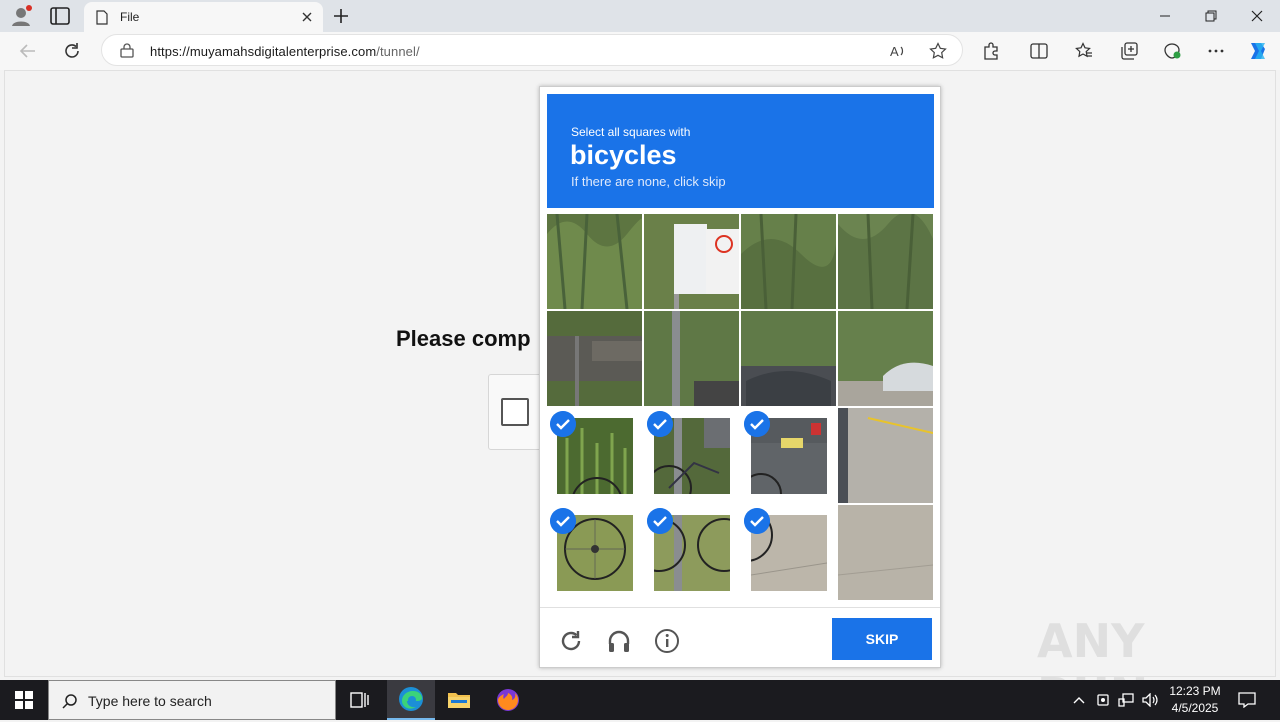 This screenshot has width=1280, height=722. Describe the element at coordinates (667, 641) in the screenshot. I see `info-icon` at that location.